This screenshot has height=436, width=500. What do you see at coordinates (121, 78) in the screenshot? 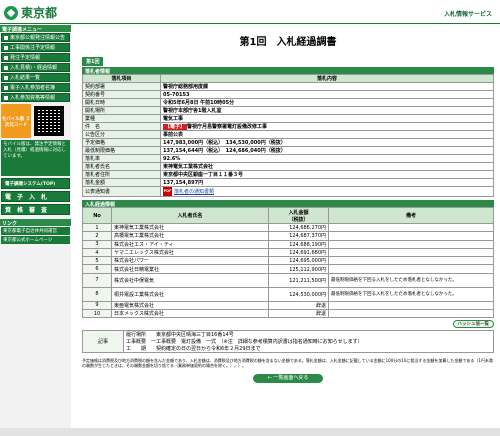
I see `info-header-item: 落札項目` at bounding box center [121, 78].